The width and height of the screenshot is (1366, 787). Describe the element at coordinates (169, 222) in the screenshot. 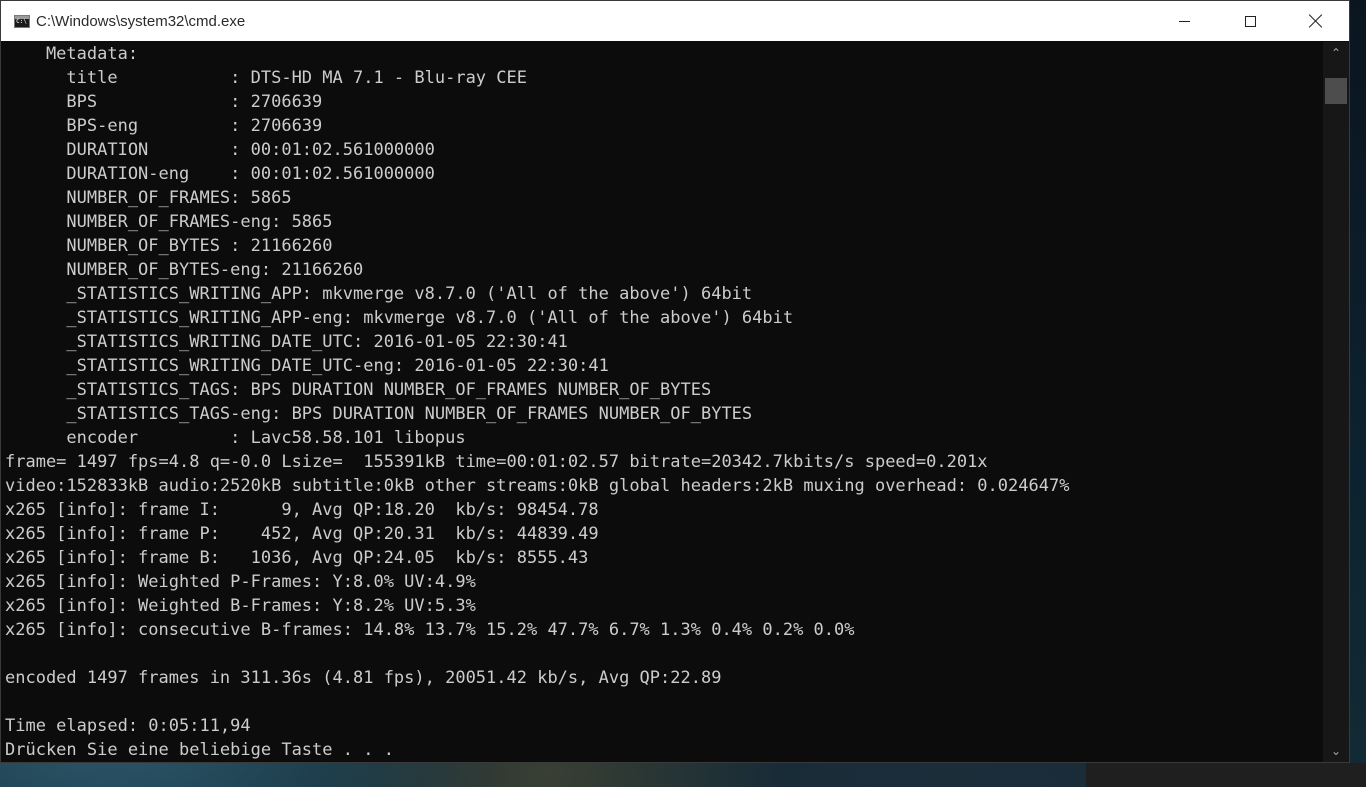

I see `console-line: NUMBER_OF_FRAMES-eng: 5865` at that location.